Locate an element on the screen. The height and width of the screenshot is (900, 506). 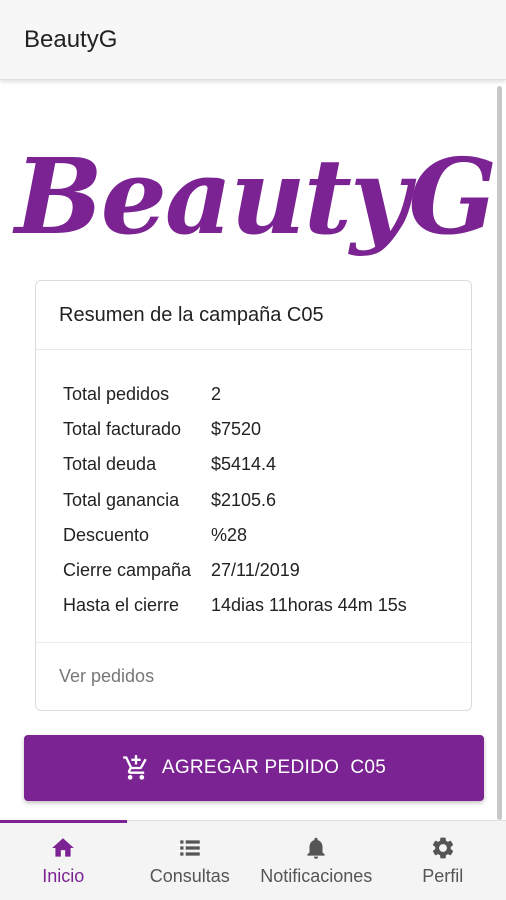
nav-item-perfil: Perfil is located at coordinates (443, 860).